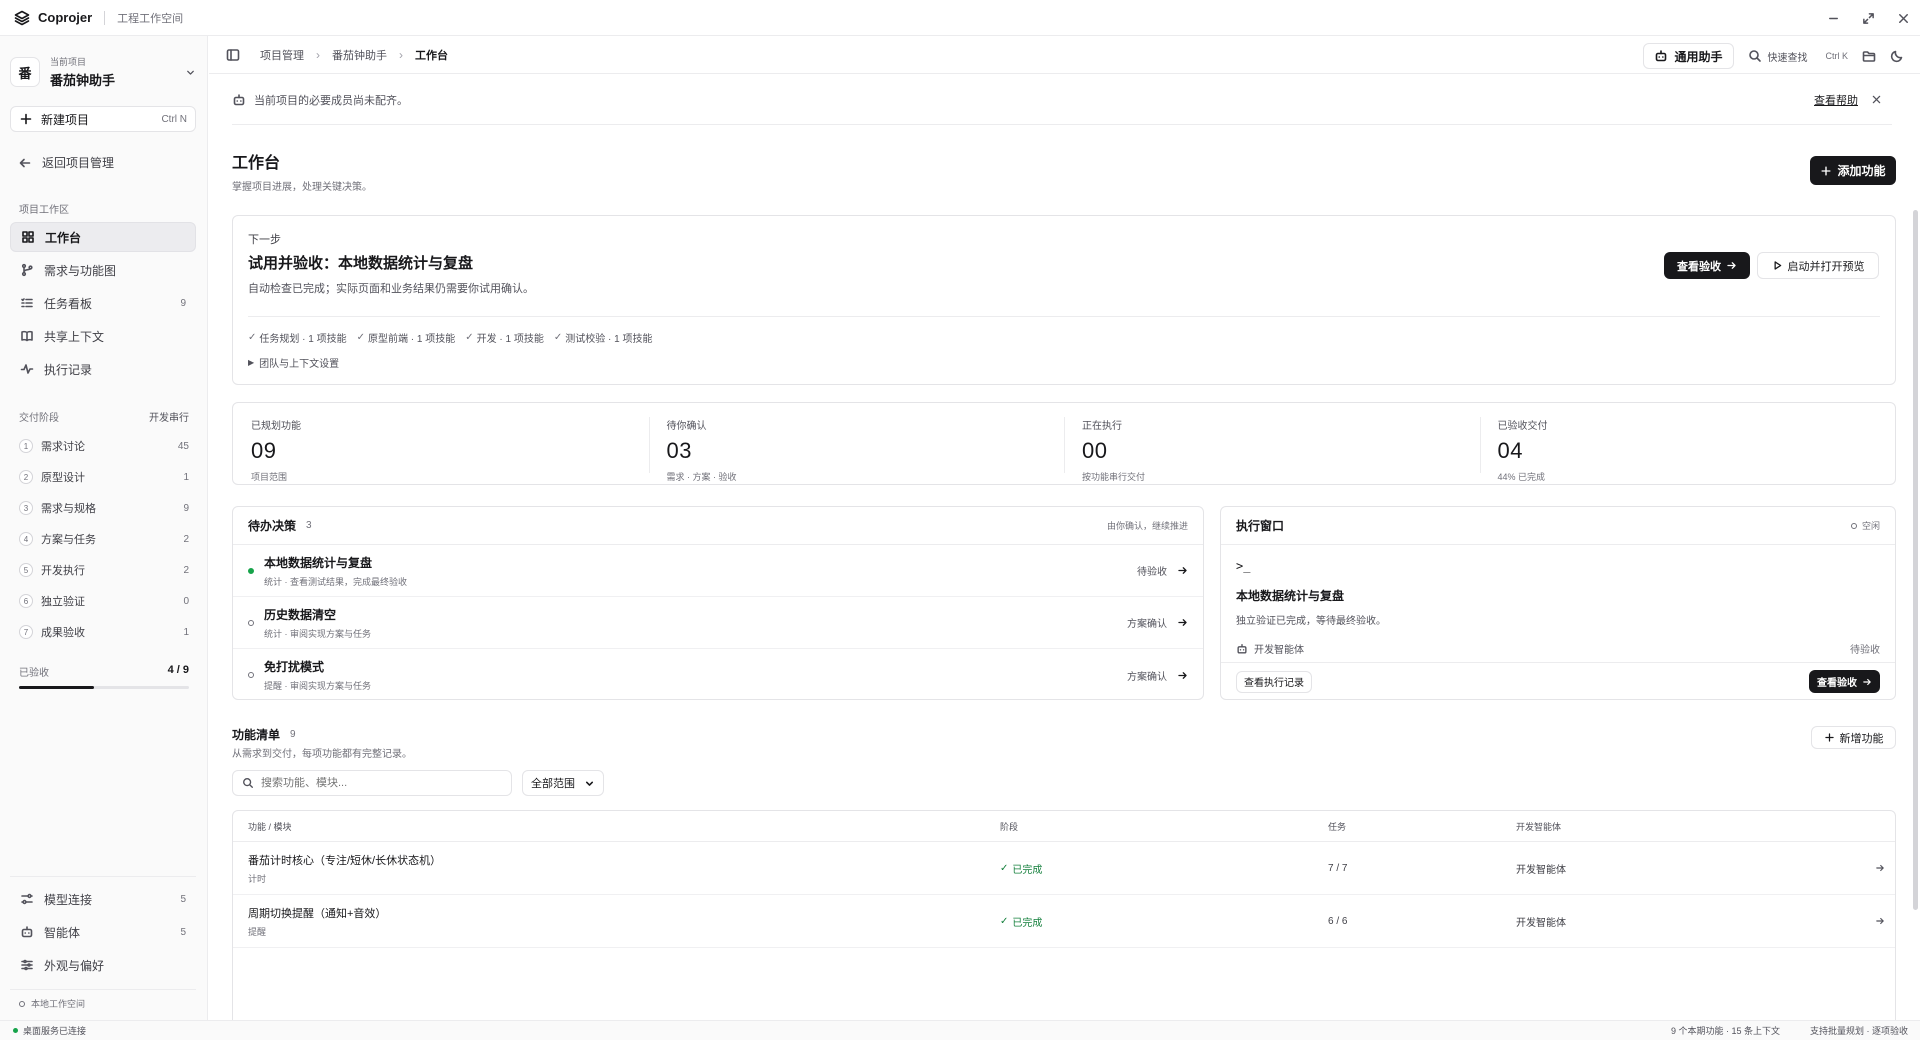 The height and width of the screenshot is (1040, 1920). What do you see at coordinates (1833, 18) in the screenshot?
I see `minimize-icon` at bounding box center [1833, 18].